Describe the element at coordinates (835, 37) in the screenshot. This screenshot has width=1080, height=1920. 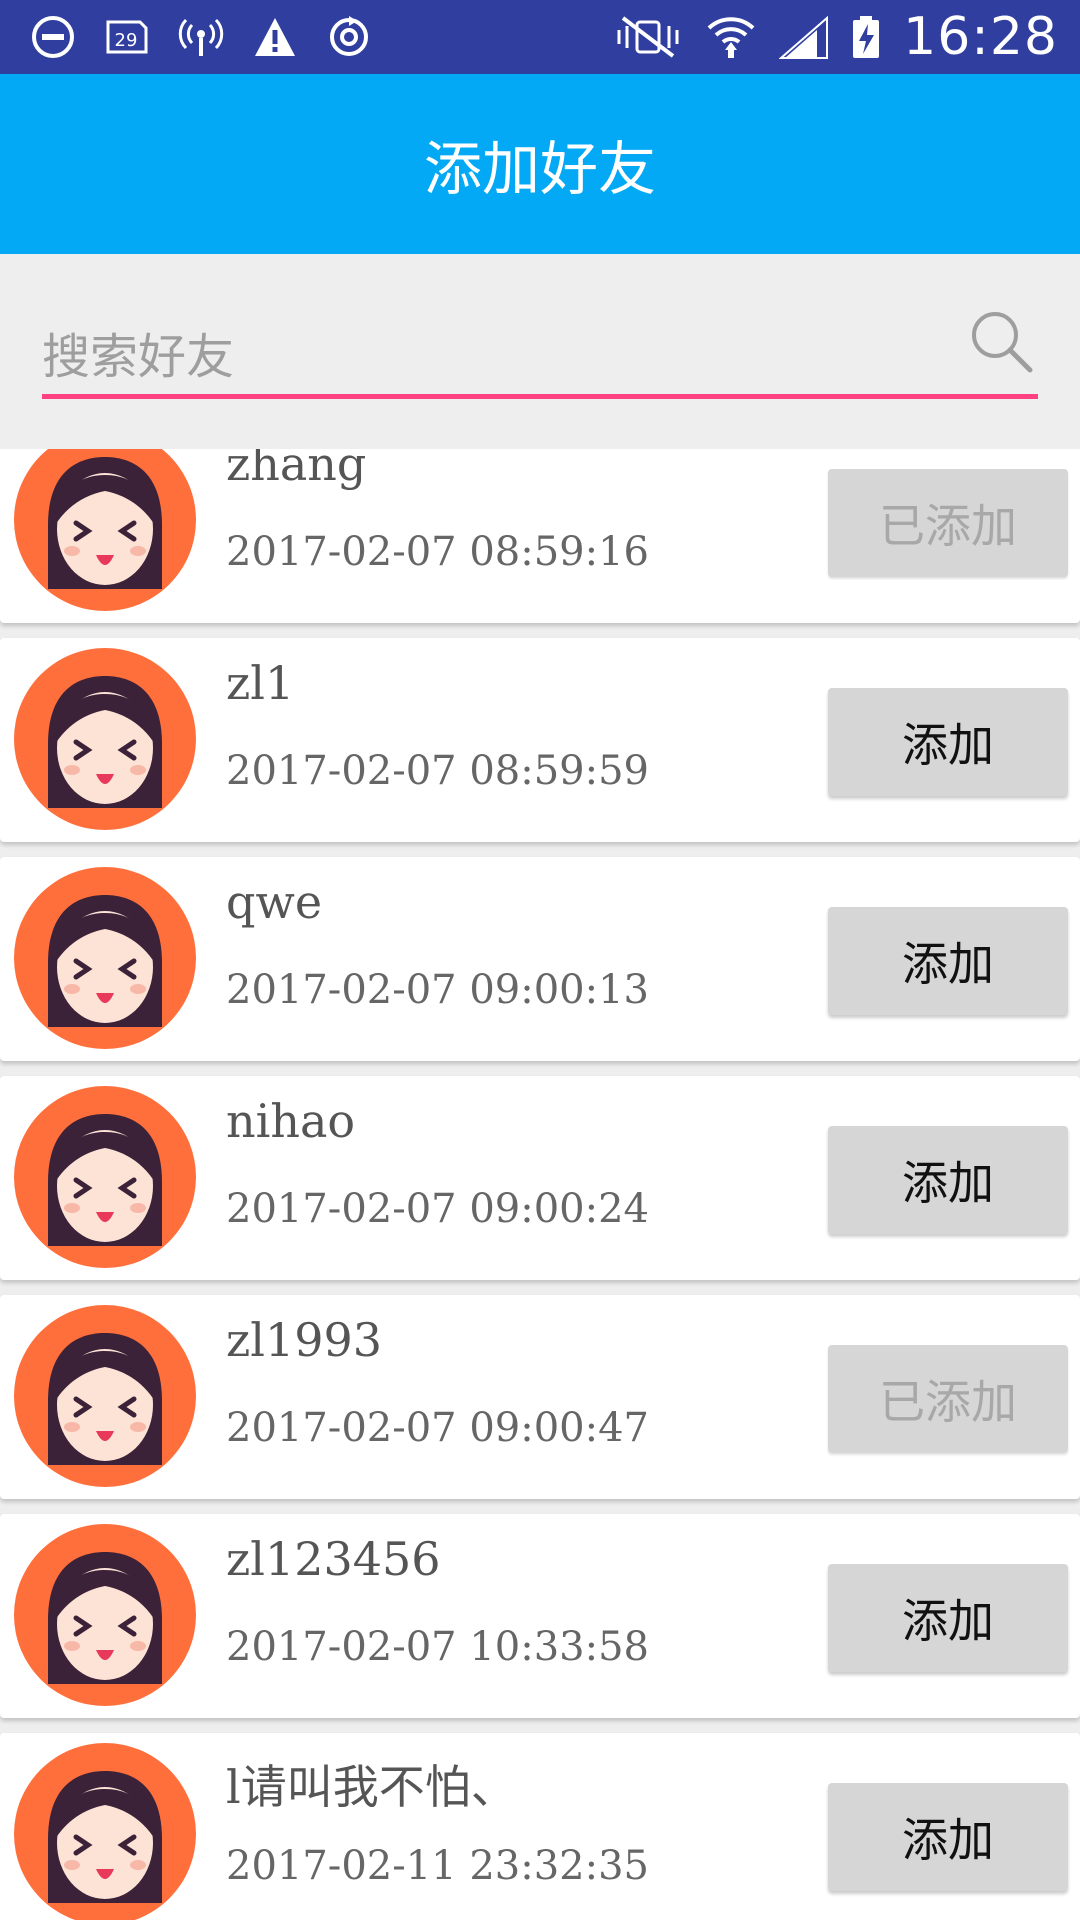
I see `status-bar-right: 16:28` at that location.